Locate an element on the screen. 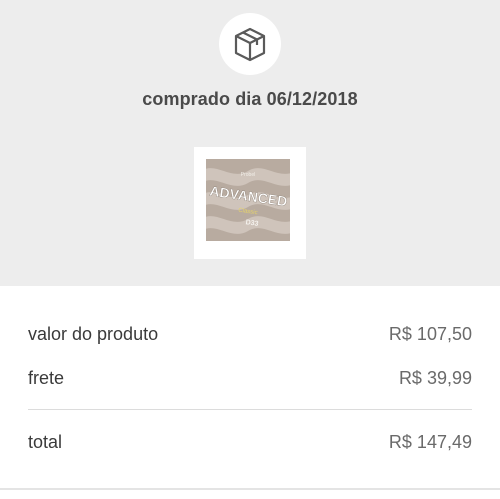  package-icon-circle is located at coordinates (250, 44).